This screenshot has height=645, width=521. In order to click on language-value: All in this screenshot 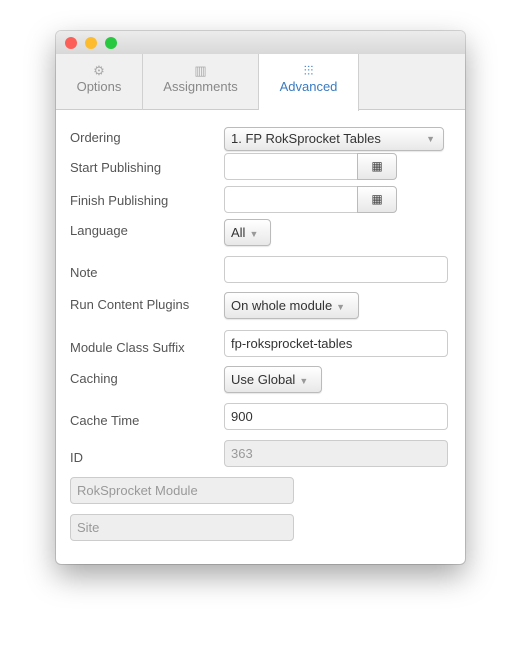, I will do `click(238, 232)`.